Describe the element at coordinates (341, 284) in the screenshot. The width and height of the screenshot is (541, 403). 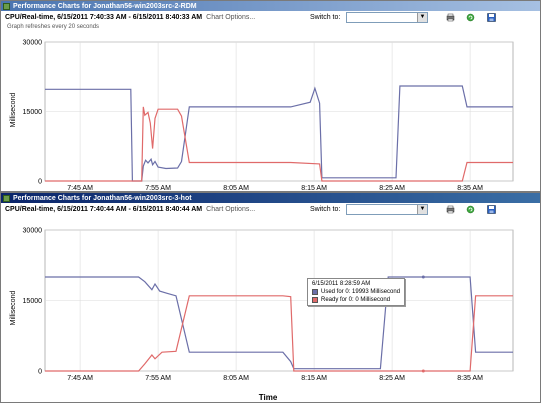
I see `tooltip-time: 6/15/2011 8:28:59 AM` at that location.